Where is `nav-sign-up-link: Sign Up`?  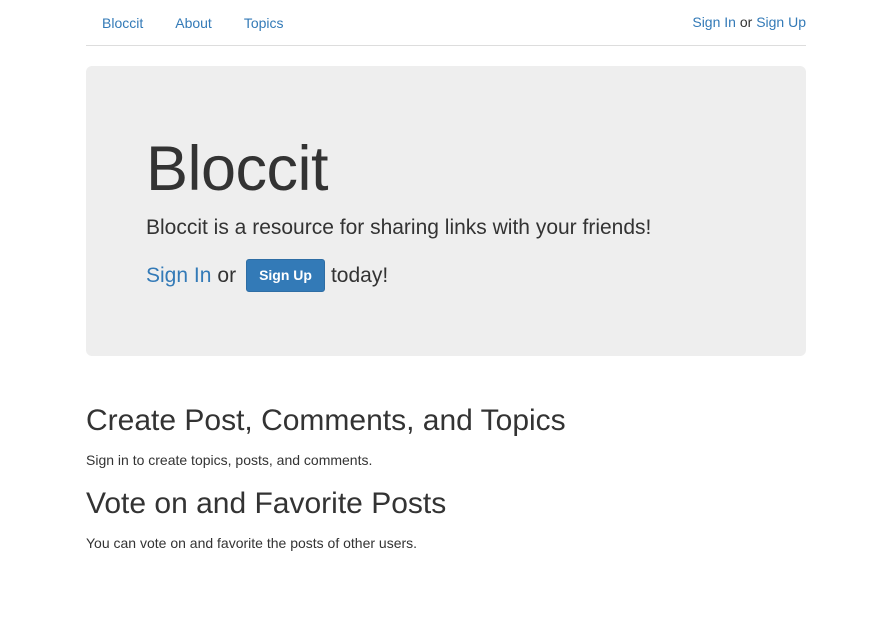 nav-sign-up-link: Sign Up is located at coordinates (781, 22).